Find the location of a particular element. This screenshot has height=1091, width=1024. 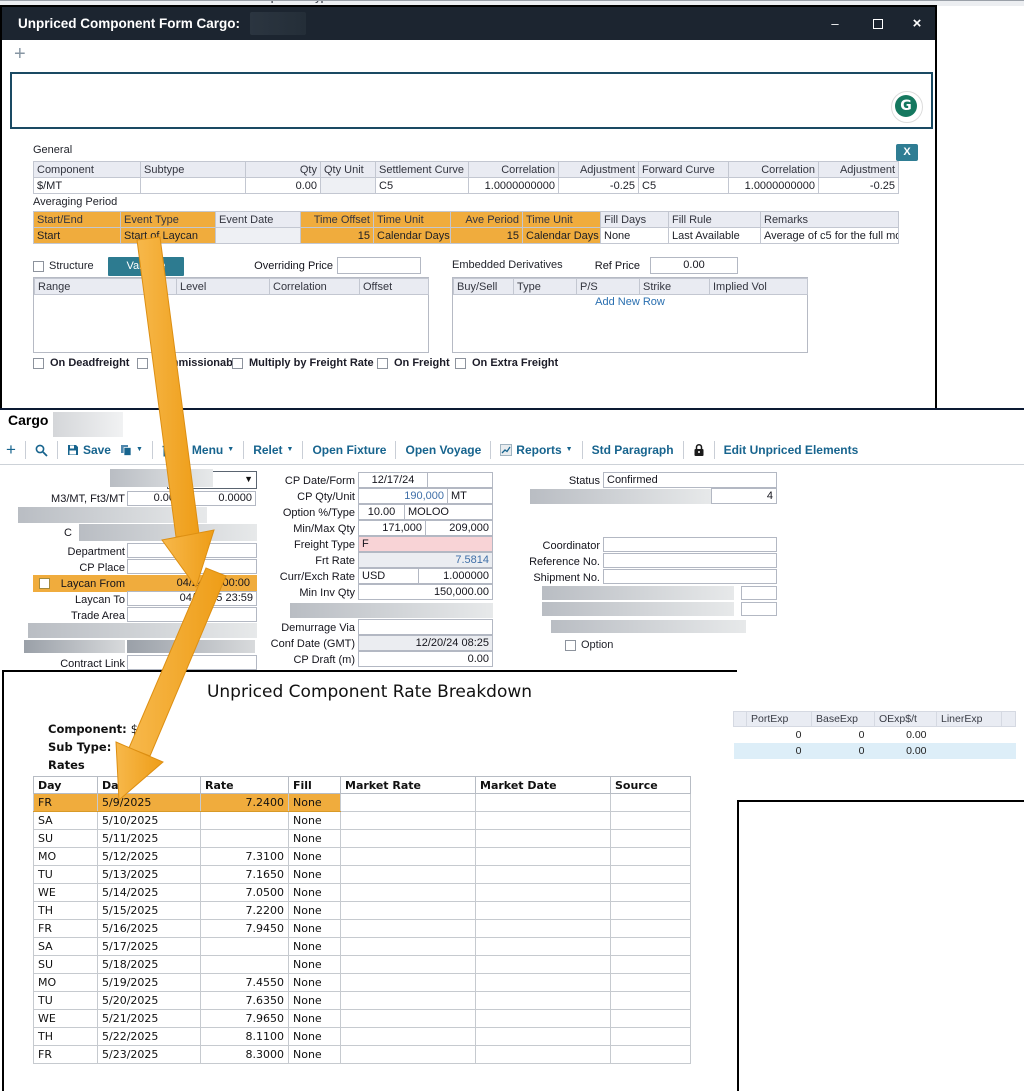

table-row: WE 5/14/2025 7.0500 None is located at coordinates (362, 892).